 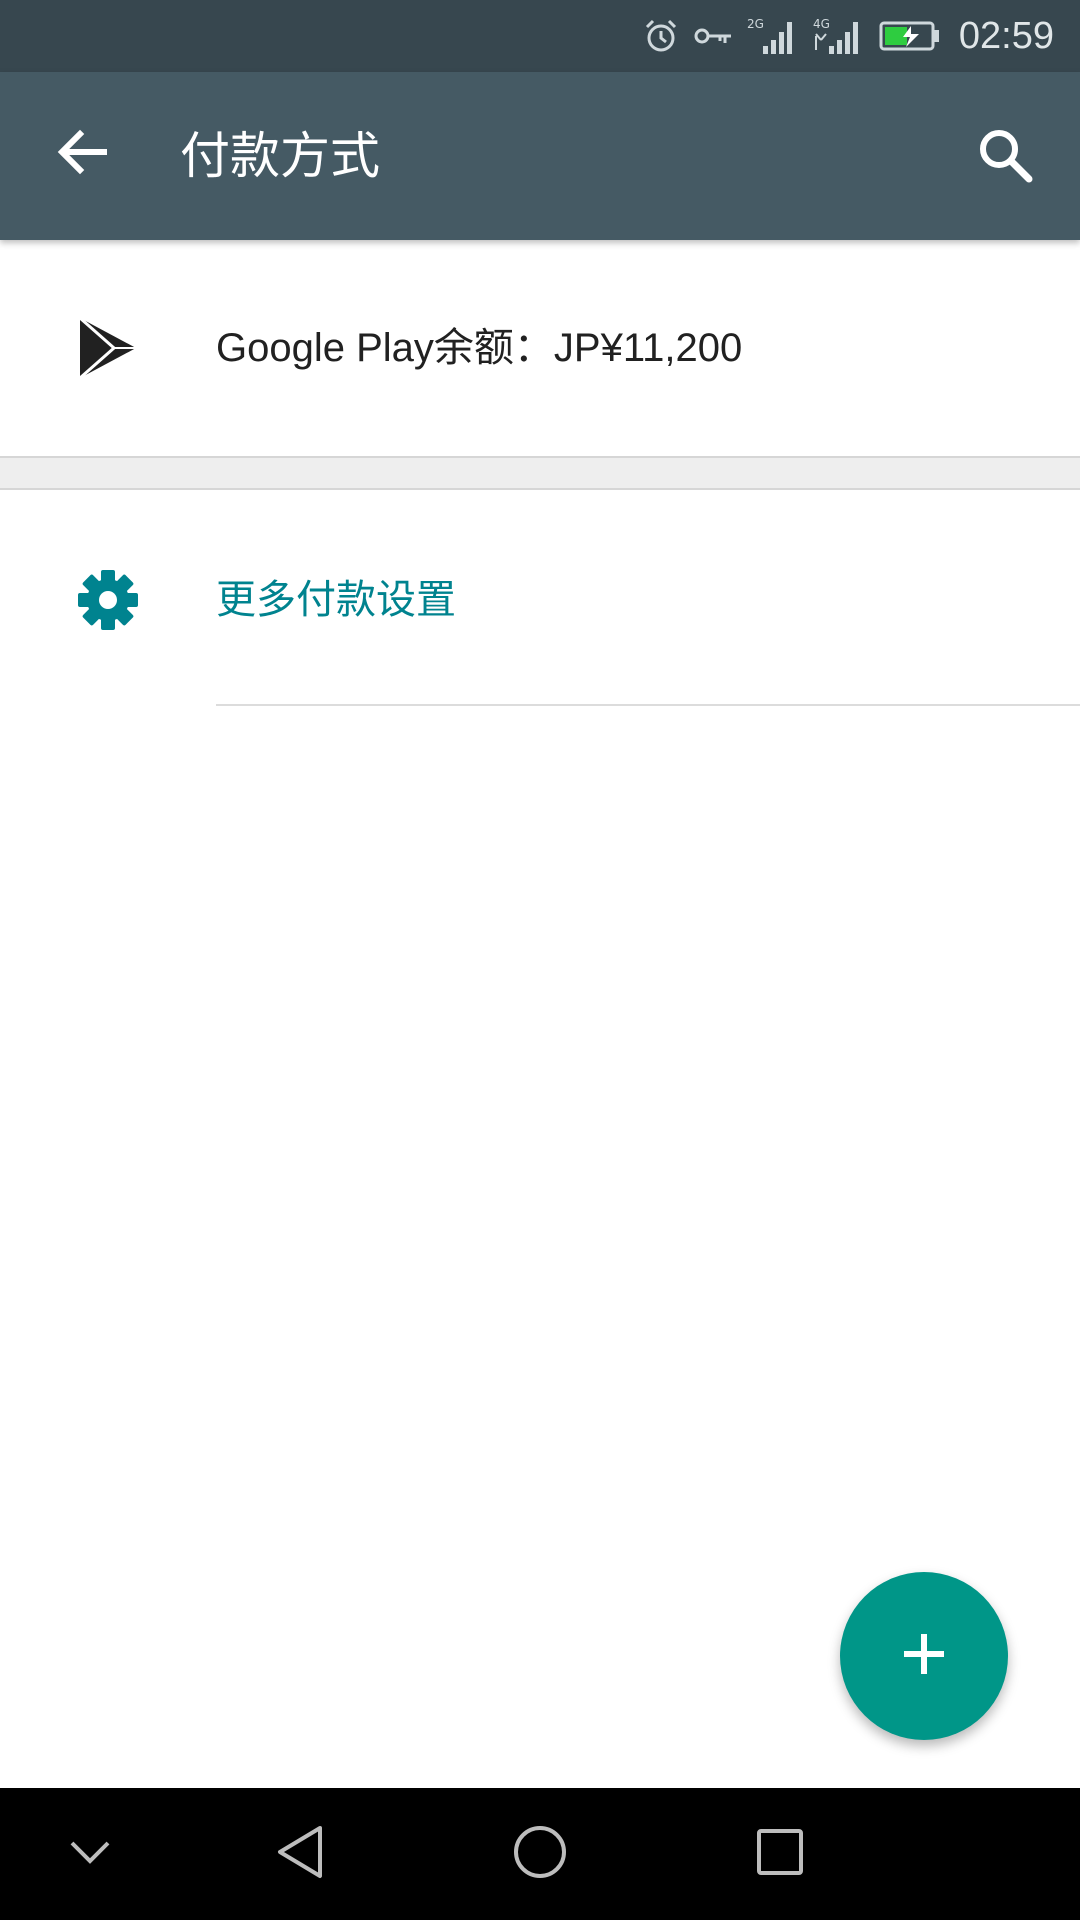 I want to click on search-icon, so click(x=1005, y=157).